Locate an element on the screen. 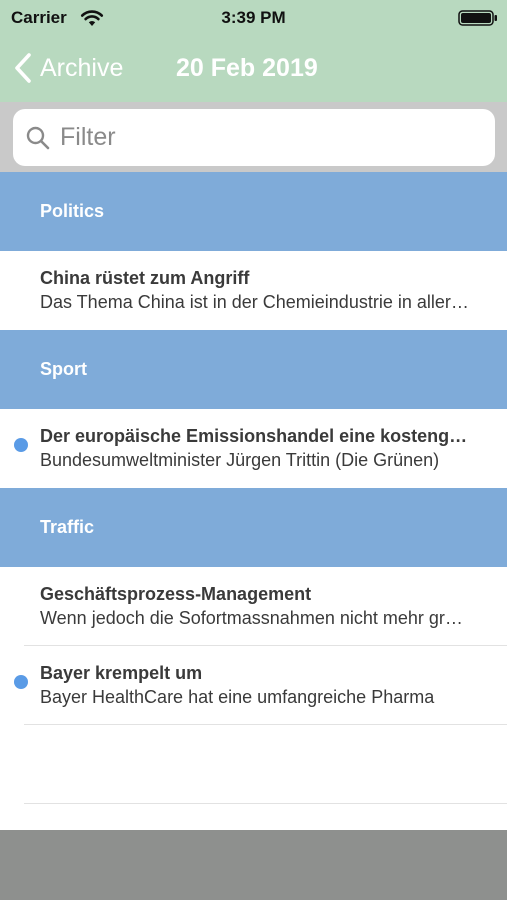  header: Carrier 3:39 PM Archive 20 Feb 2019 is located at coordinates (253, 51).